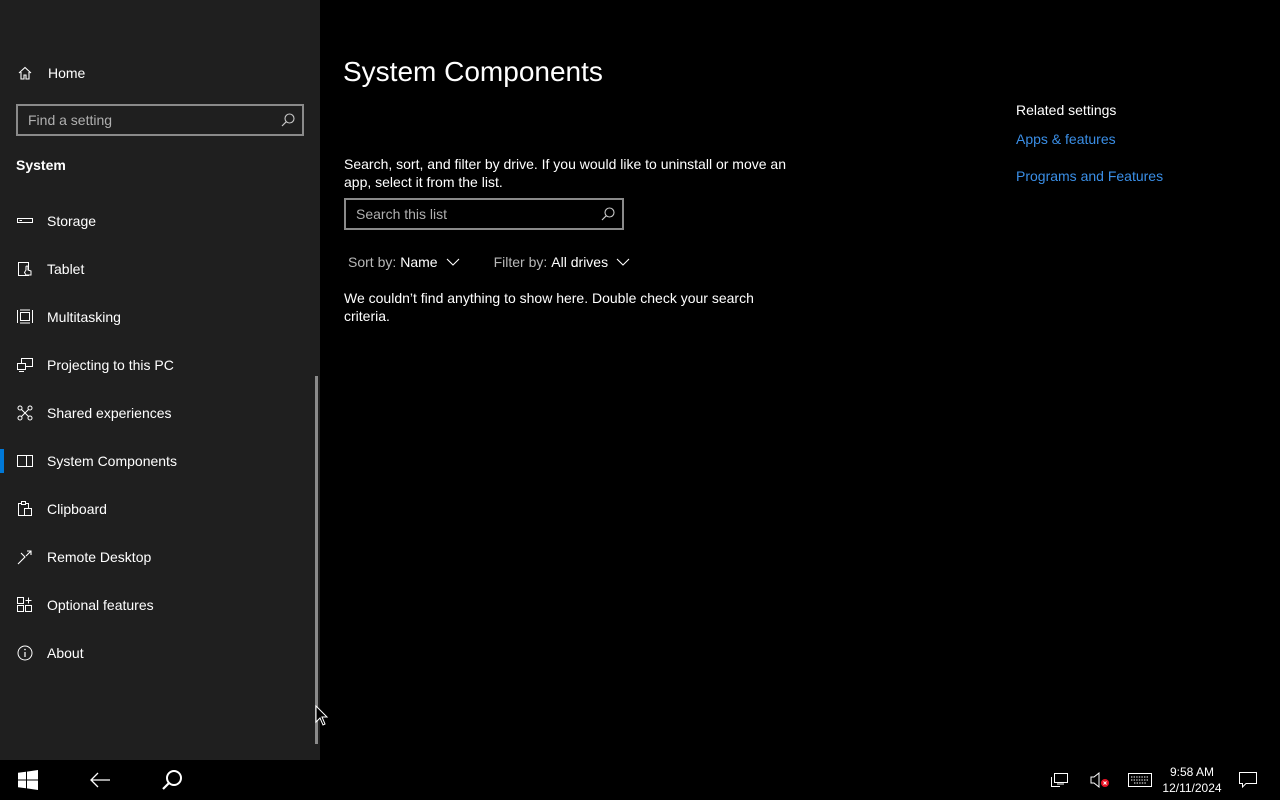 The image size is (1280, 800). I want to click on sidebar-item-remote-desktop: Remote Desktop, so click(158, 557).